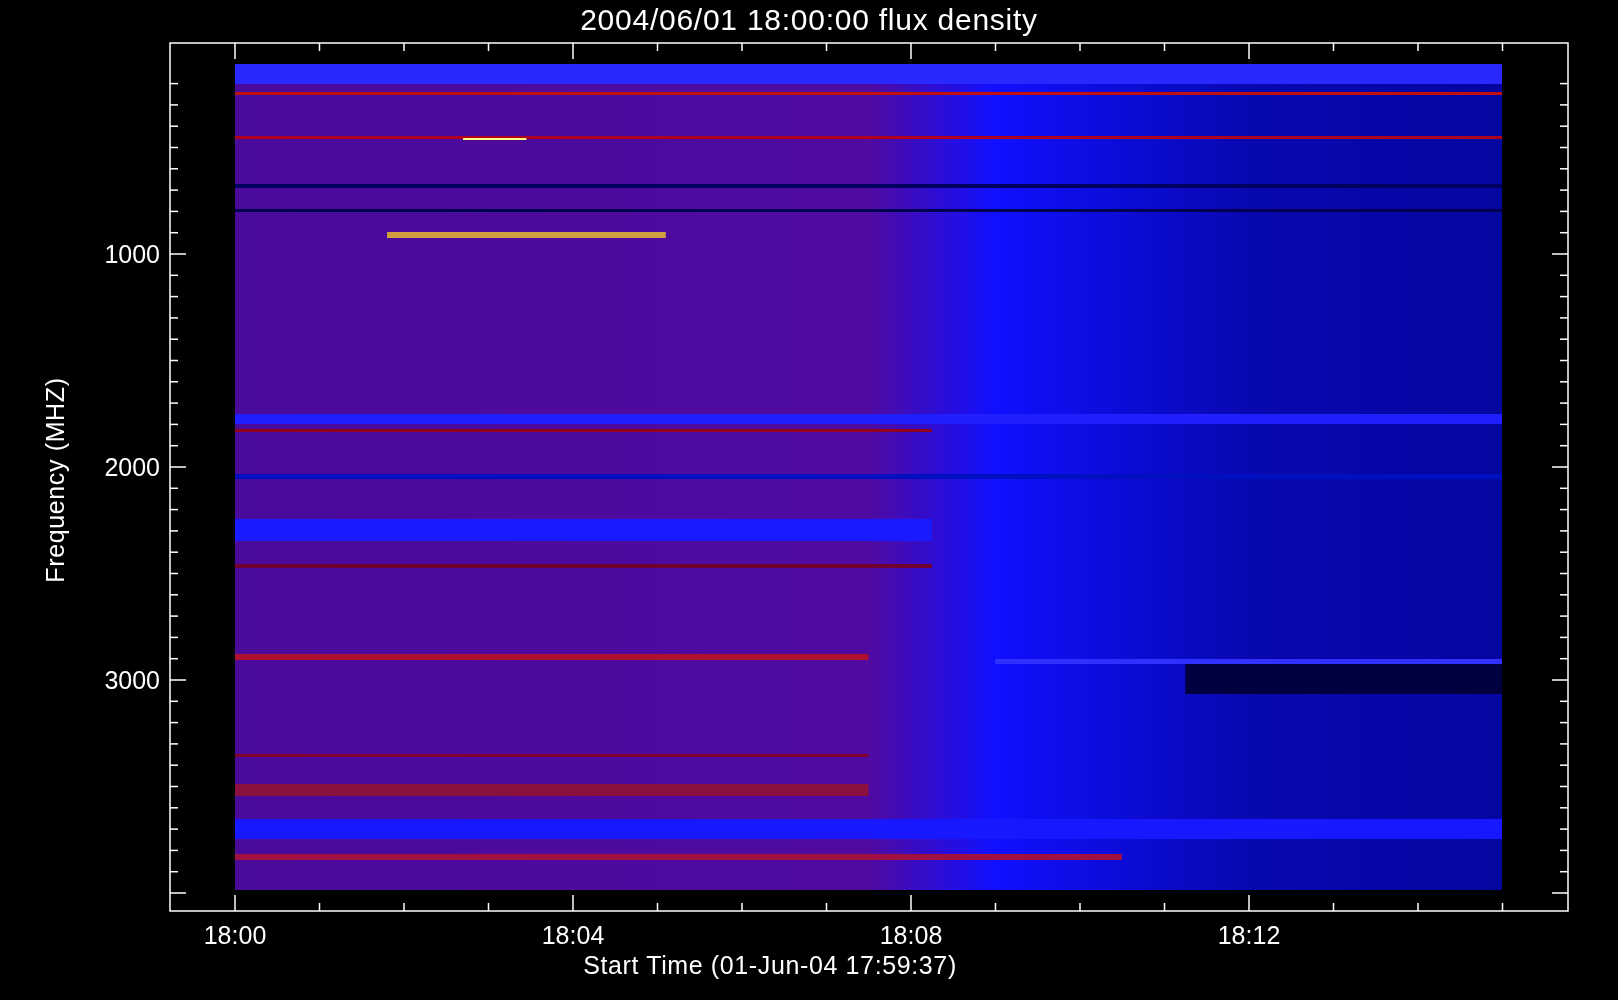 Image resolution: width=1618 pixels, height=1000 pixels. What do you see at coordinates (573, 935) in the screenshot?
I see `x-tick-label: 18:04` at bounding box center [573, 935].